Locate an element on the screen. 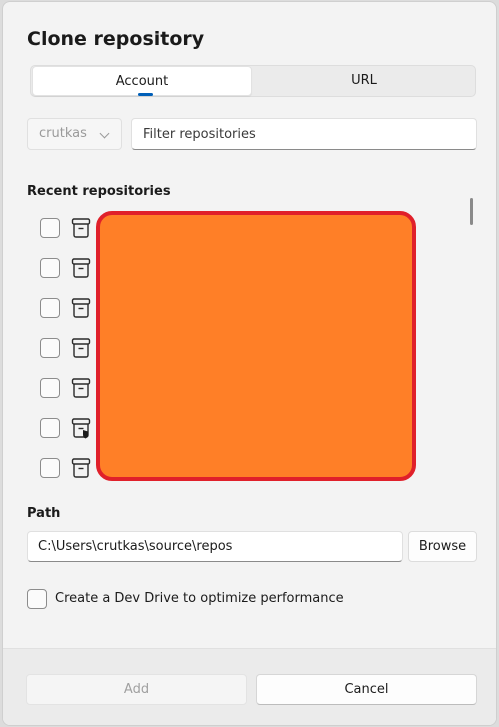 The width and height of the screenshot is (499, 727). path-label: Path is located at coordinates (44, 513).